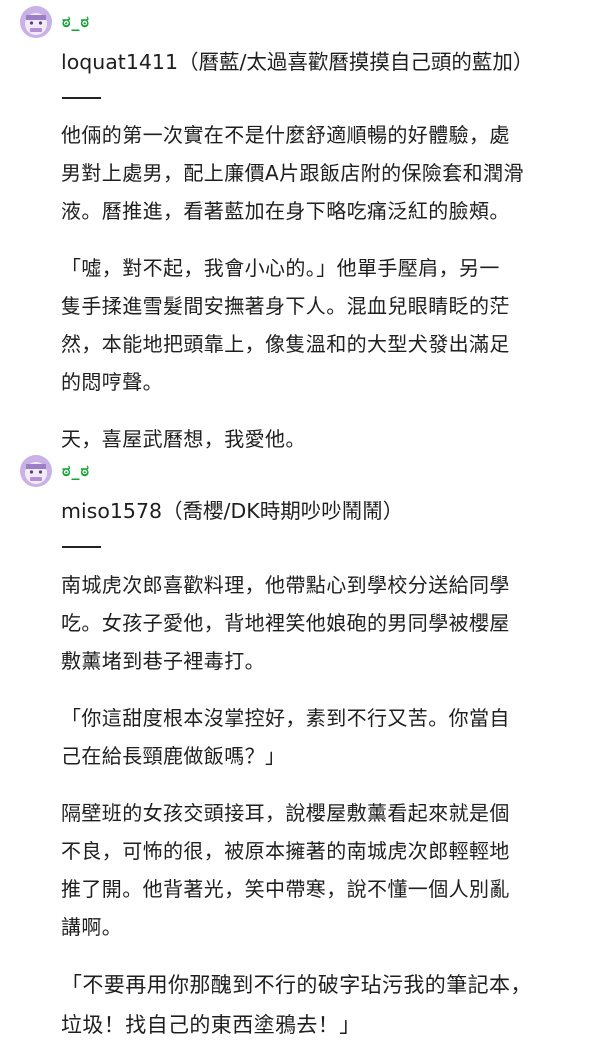  Describe the element at coordinates (92, 927) in the screenshot. I see `text-line: 講啊。` at that location.